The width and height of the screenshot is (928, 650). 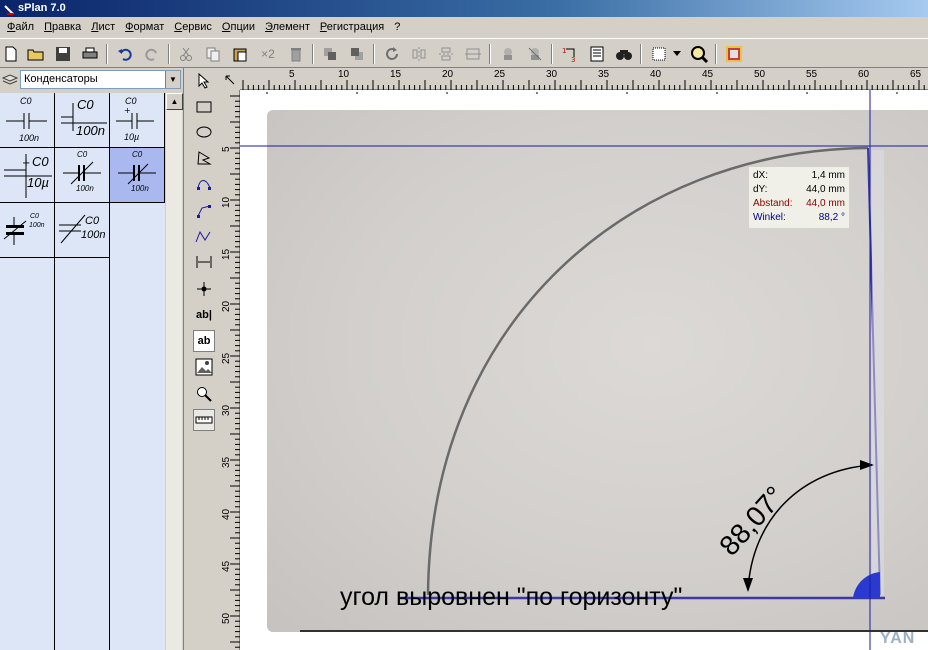 What do you see at coordinates (508, 54) in the screenshot?
I see `group-icon` at bounding box center [508, 54].